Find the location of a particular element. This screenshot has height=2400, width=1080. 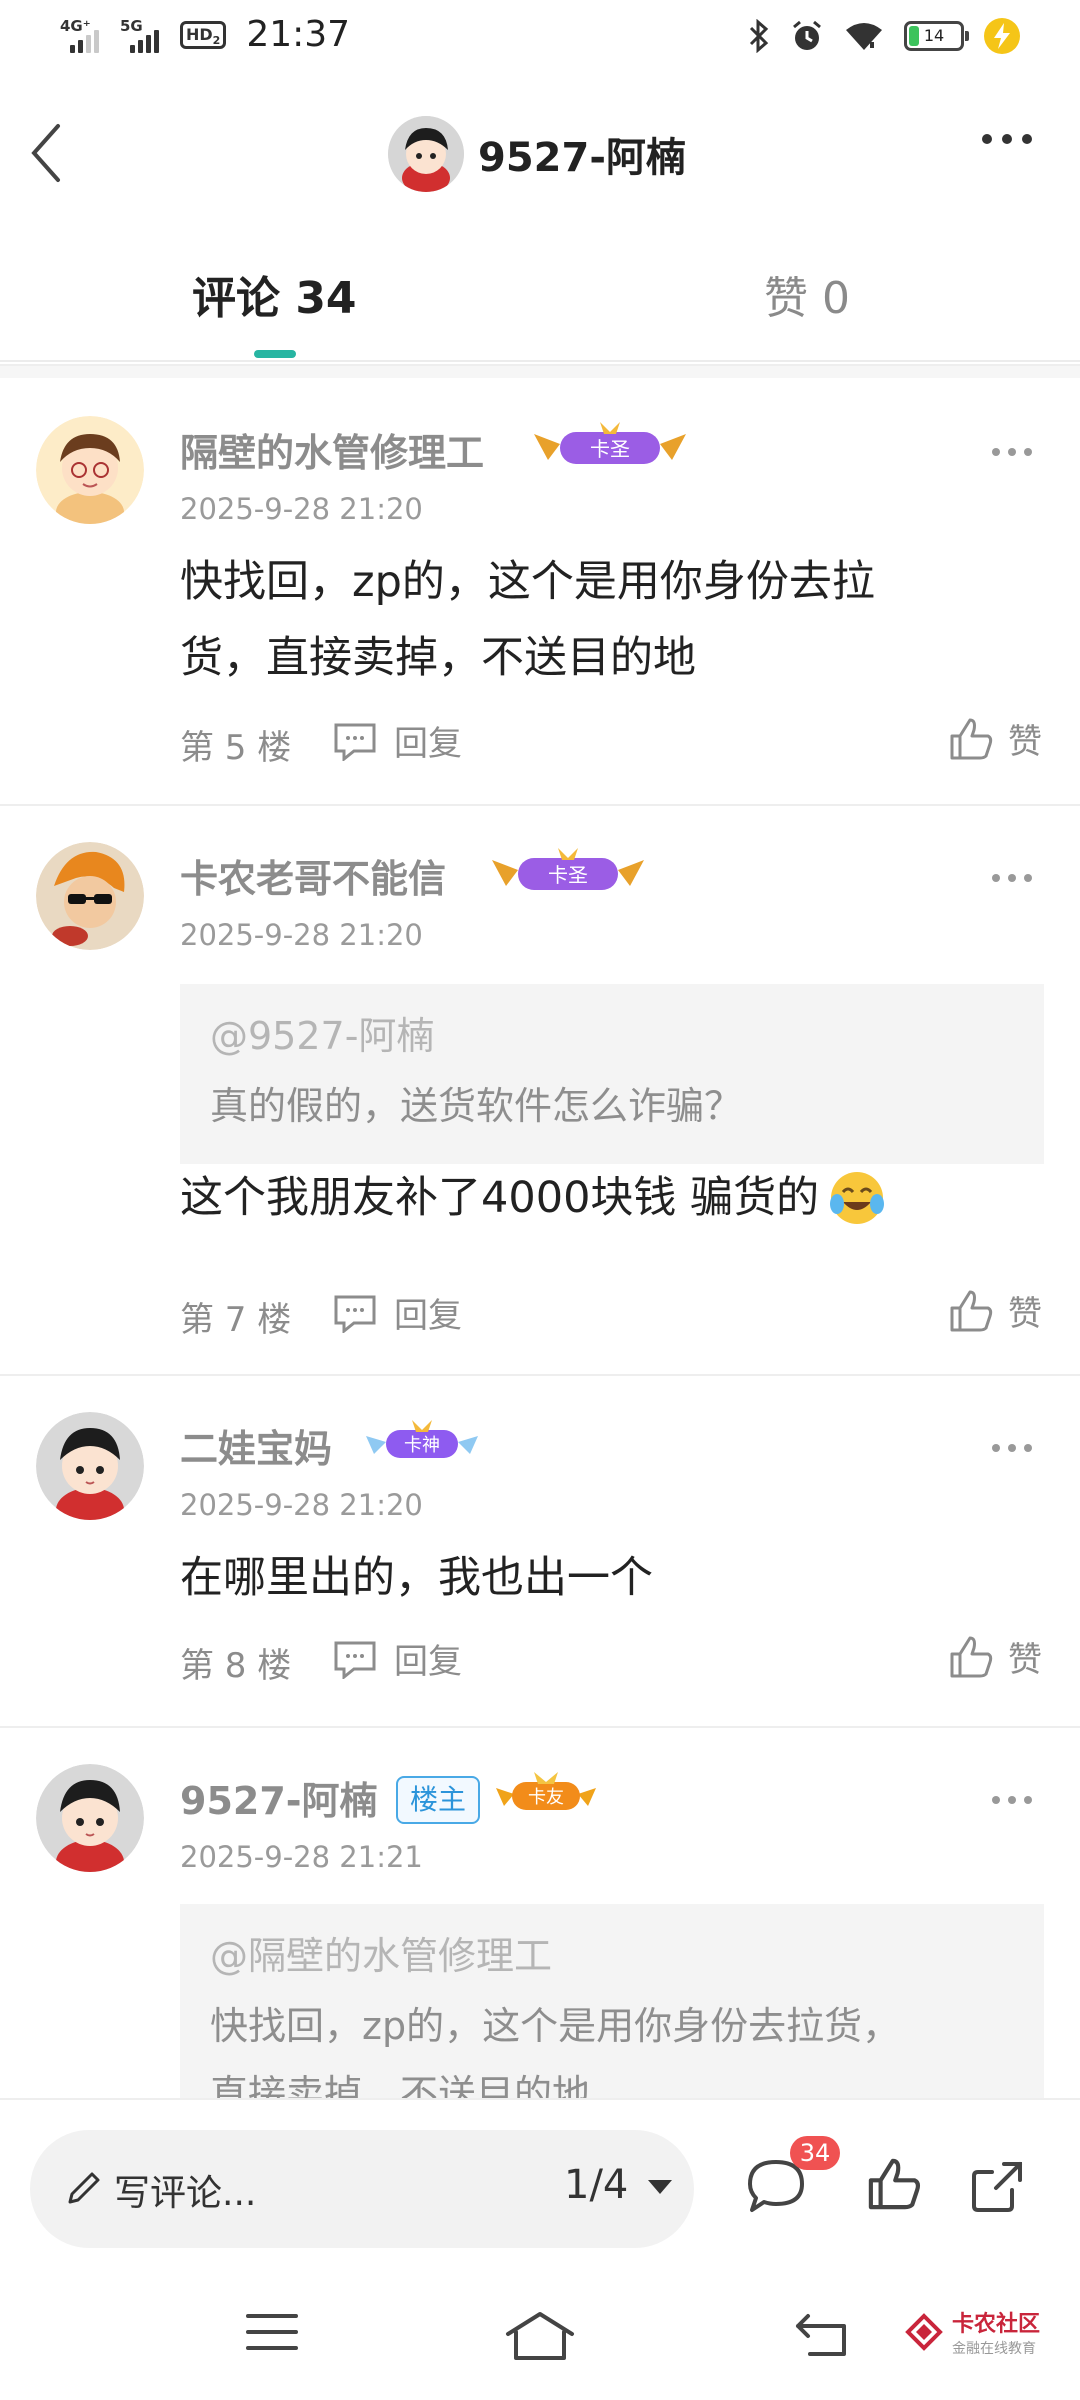

quoted-comment: @隔壁的水管修理工 快找回，zp的，这个是用你身份去拉货， 直接卖掉，不送目的地 is located at coordinates (612, 2001).